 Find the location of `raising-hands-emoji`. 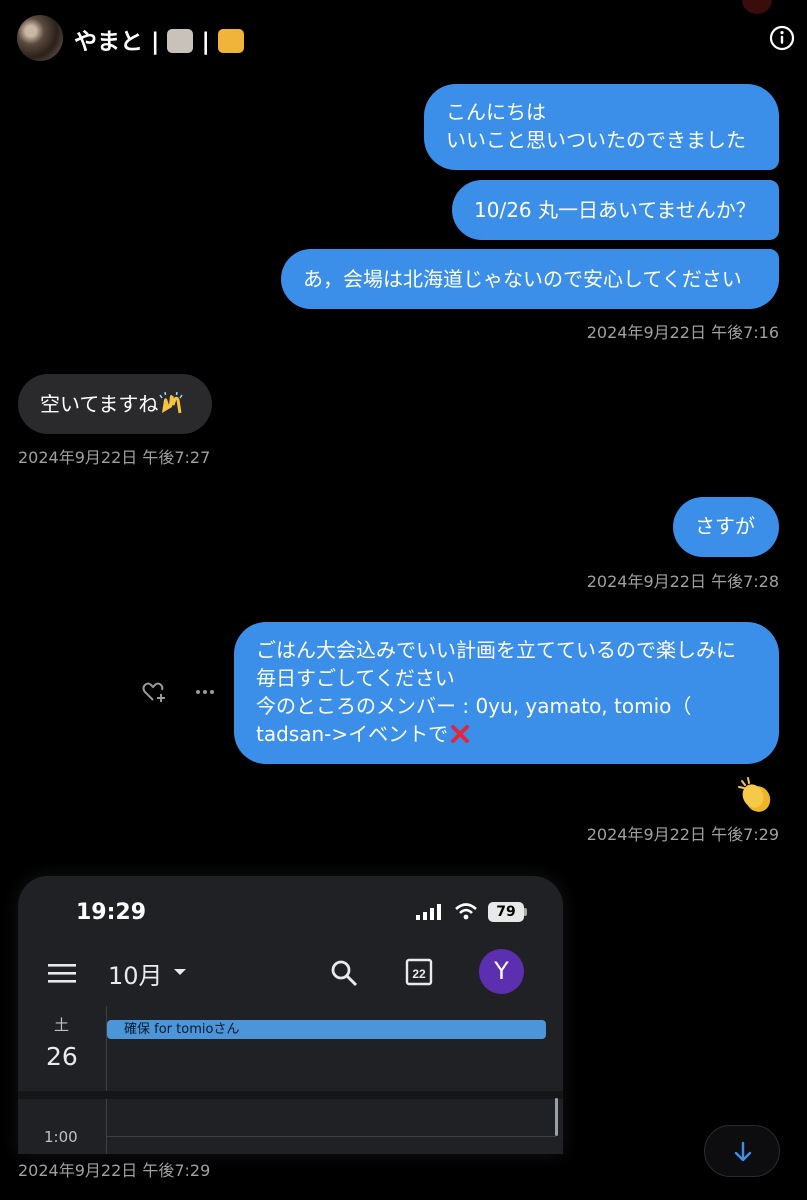

raising-hands-emoji is located at coordinates (171, 402).